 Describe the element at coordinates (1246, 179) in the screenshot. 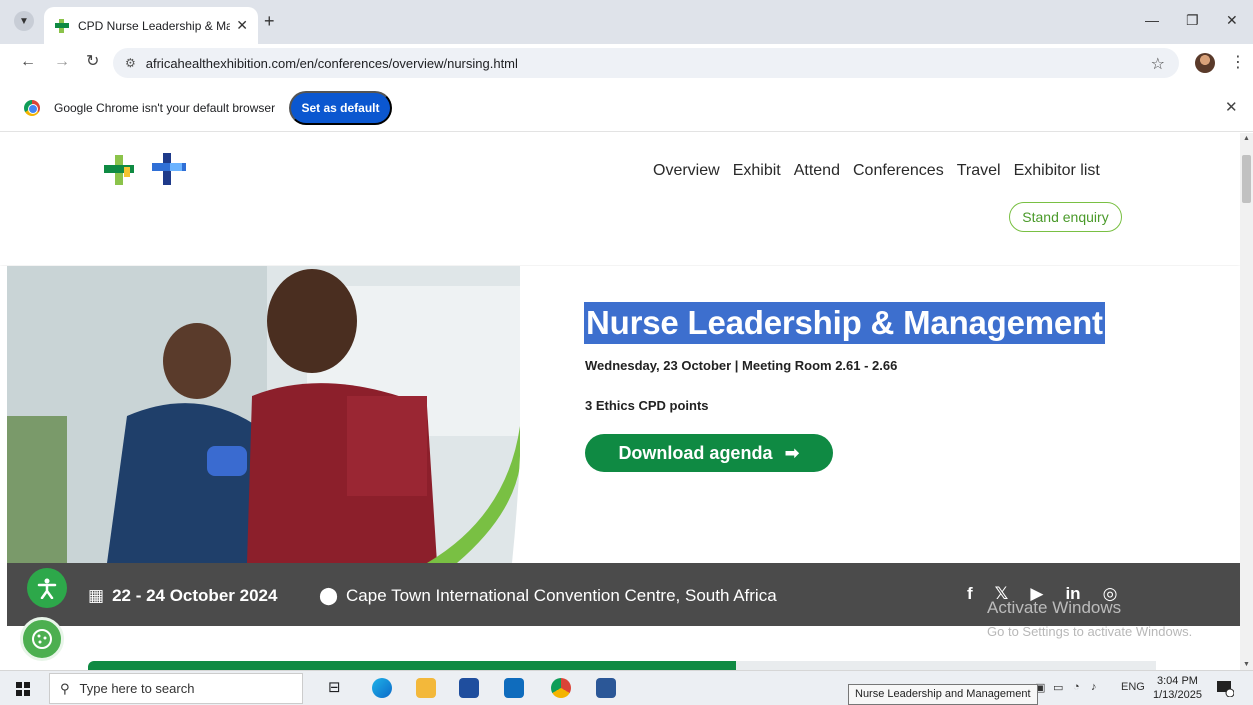

I see `scroll-thumb` at that location.